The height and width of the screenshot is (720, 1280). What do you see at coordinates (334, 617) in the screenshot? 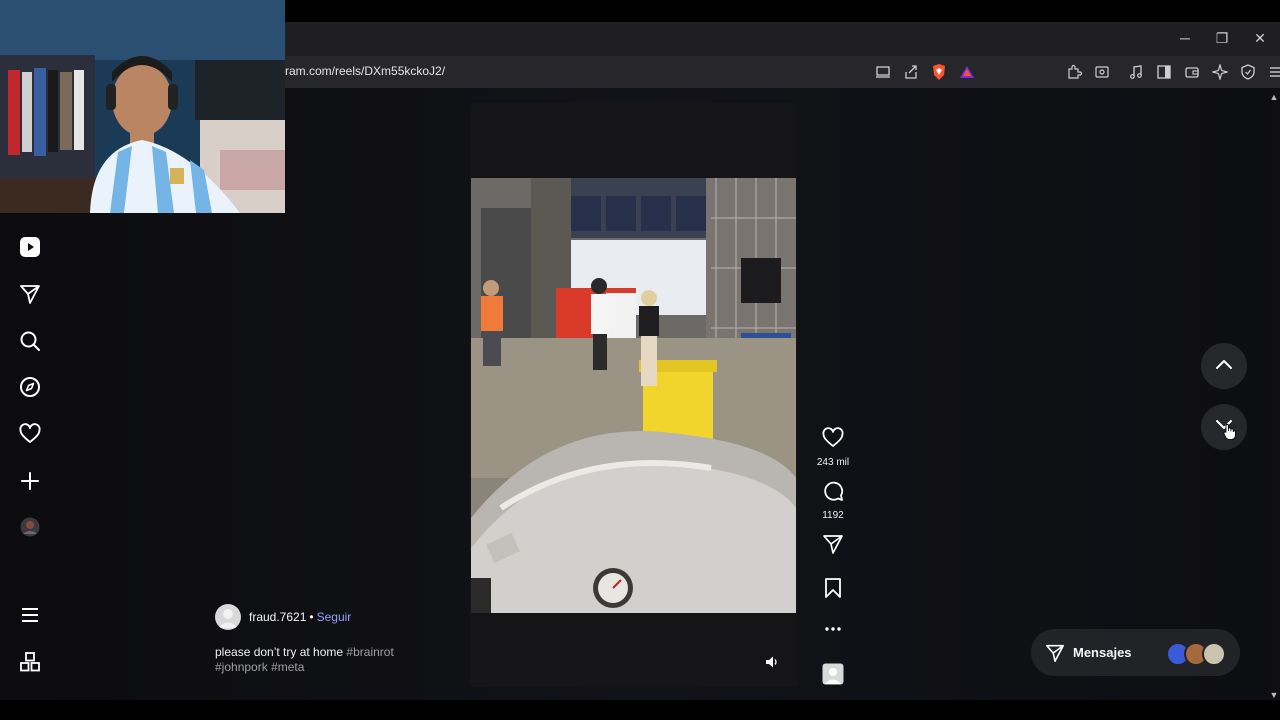
I see `follow-button: Seguir` at bounding box center [334, 617].